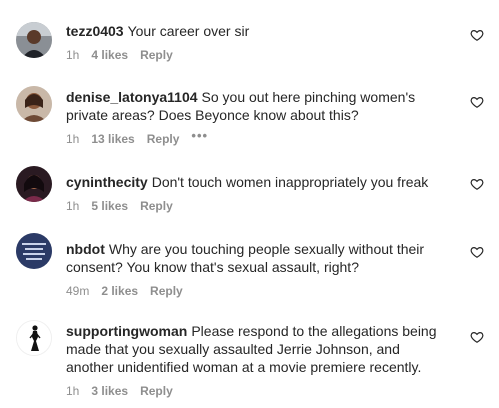 This screenshot has height=408, width=499. What do you see at coordinates (188, 31) in the screenshot?
I see `comment-body: Your career over sir` at bounding box center [188, 31].